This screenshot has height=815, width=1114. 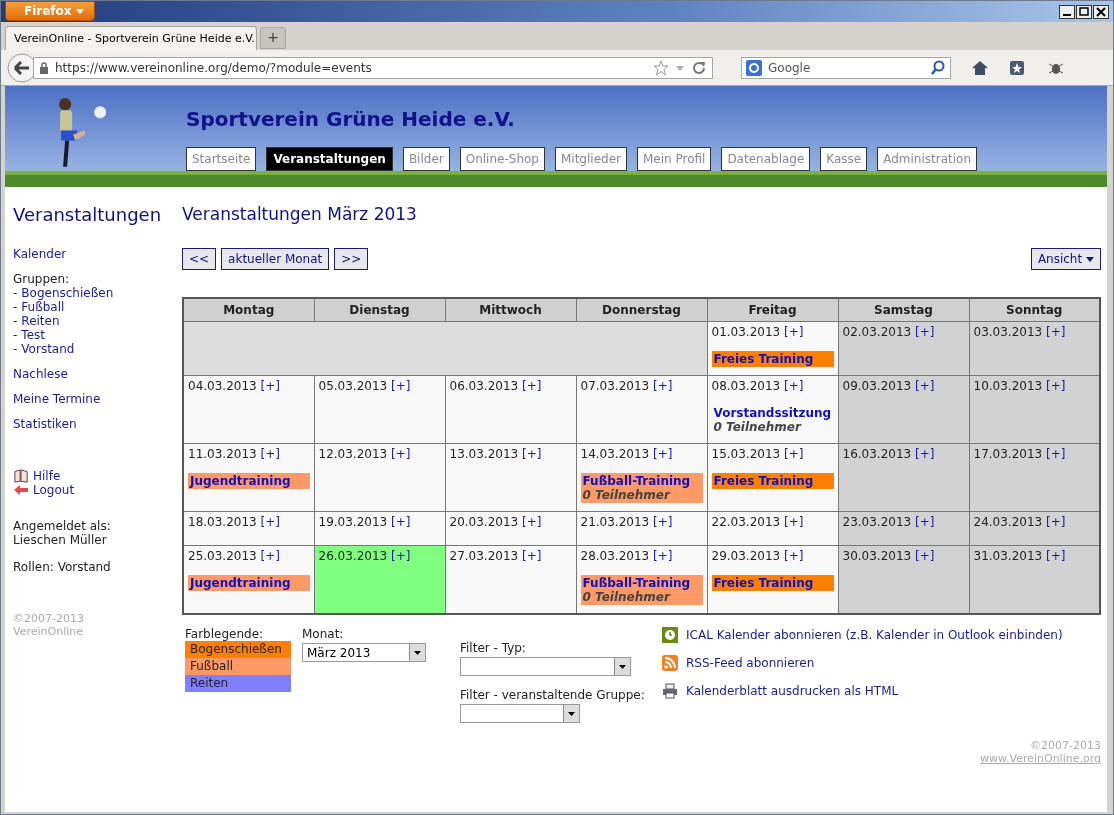 I want to click on home-icon, so click(x=980, y=67).